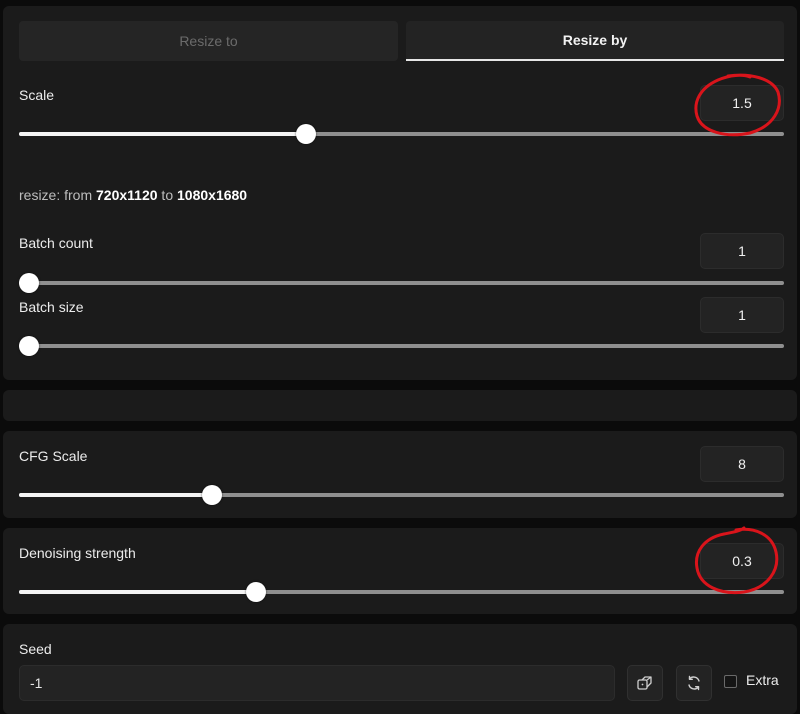 This screenshot has width=800, height=714. I want to click on empty-panel, so click(400, 405).